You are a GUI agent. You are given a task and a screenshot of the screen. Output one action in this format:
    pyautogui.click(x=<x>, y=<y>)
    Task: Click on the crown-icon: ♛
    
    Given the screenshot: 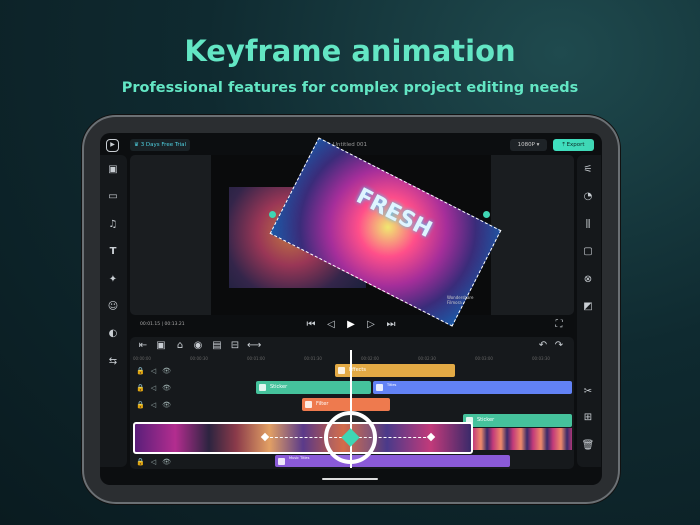 What is the action you would take?
    pyautogui.click(x=137, y=145)
    